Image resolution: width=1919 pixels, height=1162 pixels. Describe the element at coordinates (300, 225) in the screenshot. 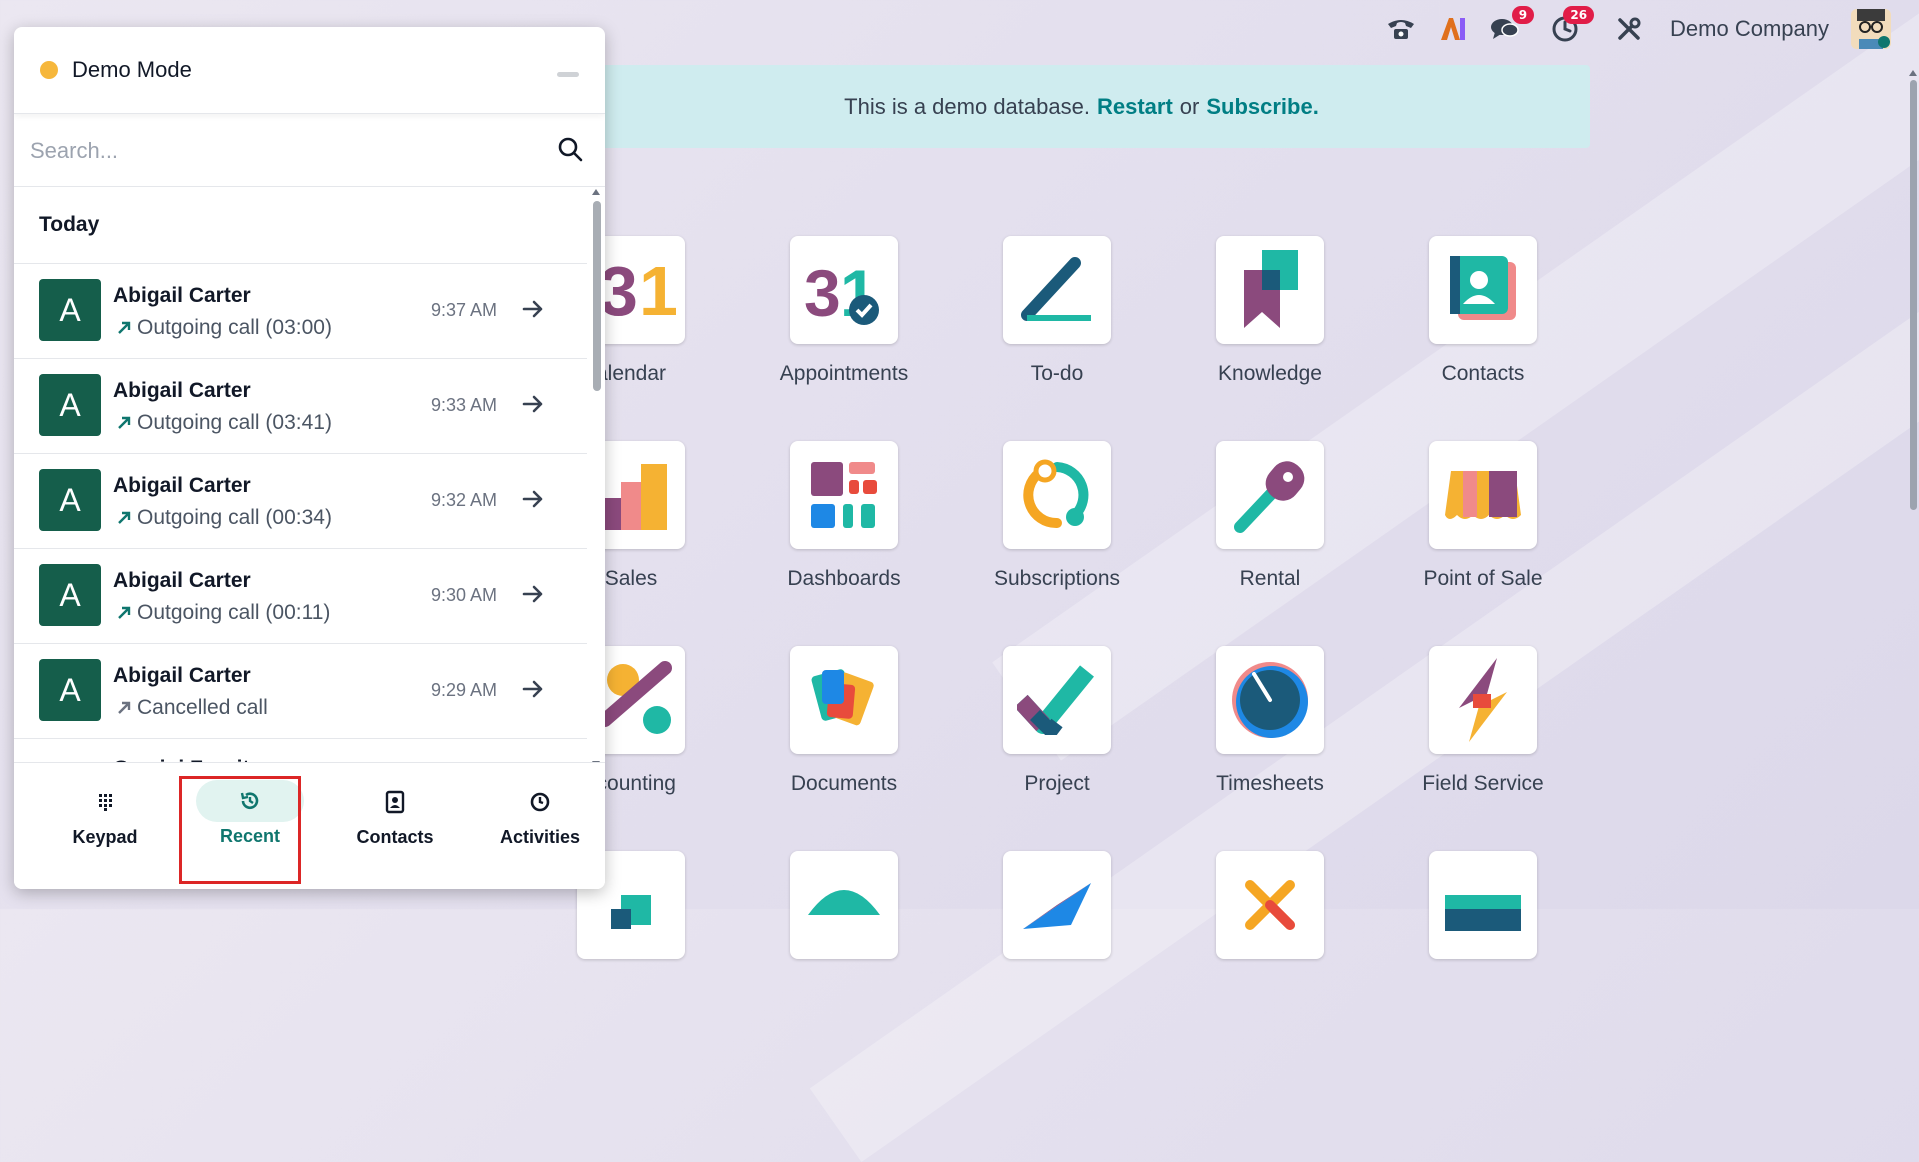

I see `section-header: Today` at that location.